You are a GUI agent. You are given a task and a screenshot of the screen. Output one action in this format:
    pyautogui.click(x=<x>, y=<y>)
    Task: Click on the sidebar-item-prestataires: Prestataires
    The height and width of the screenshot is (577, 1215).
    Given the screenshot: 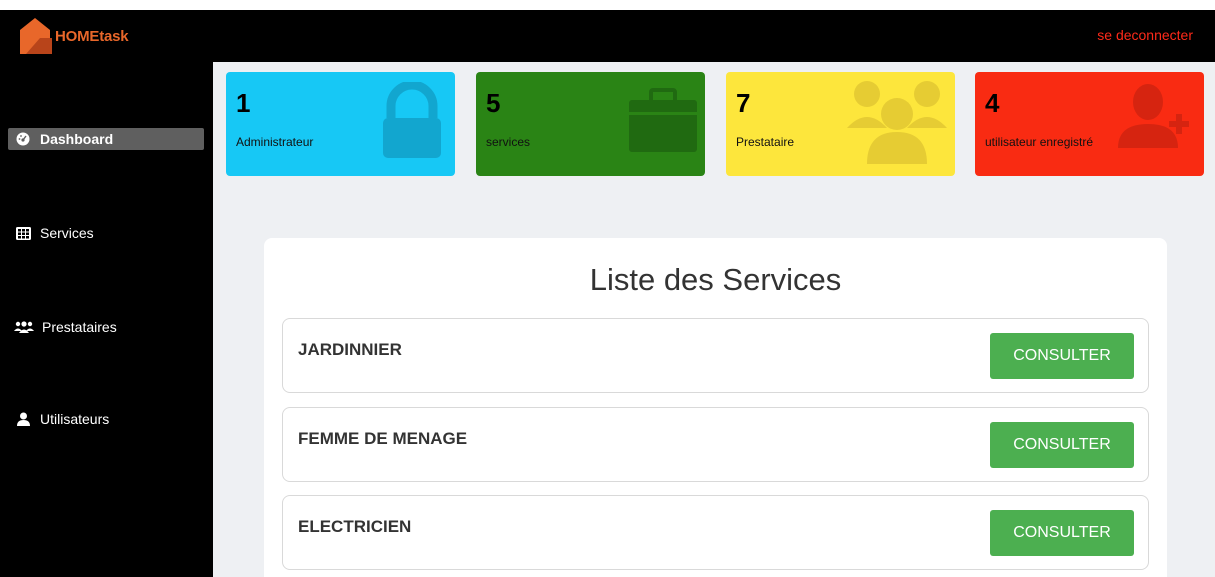 What is the action you would take?
    pyautogui.click(x=106, y=327)
    